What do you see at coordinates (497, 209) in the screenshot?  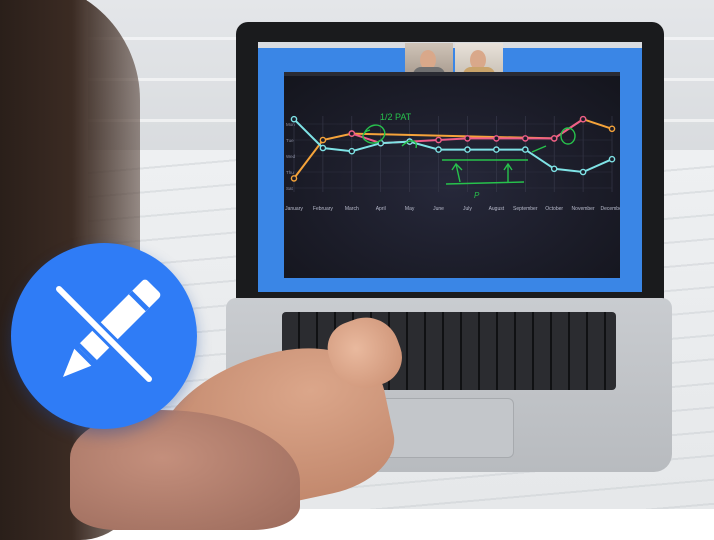 I see `x-axis-label: August` at bounding box center [497, 209].